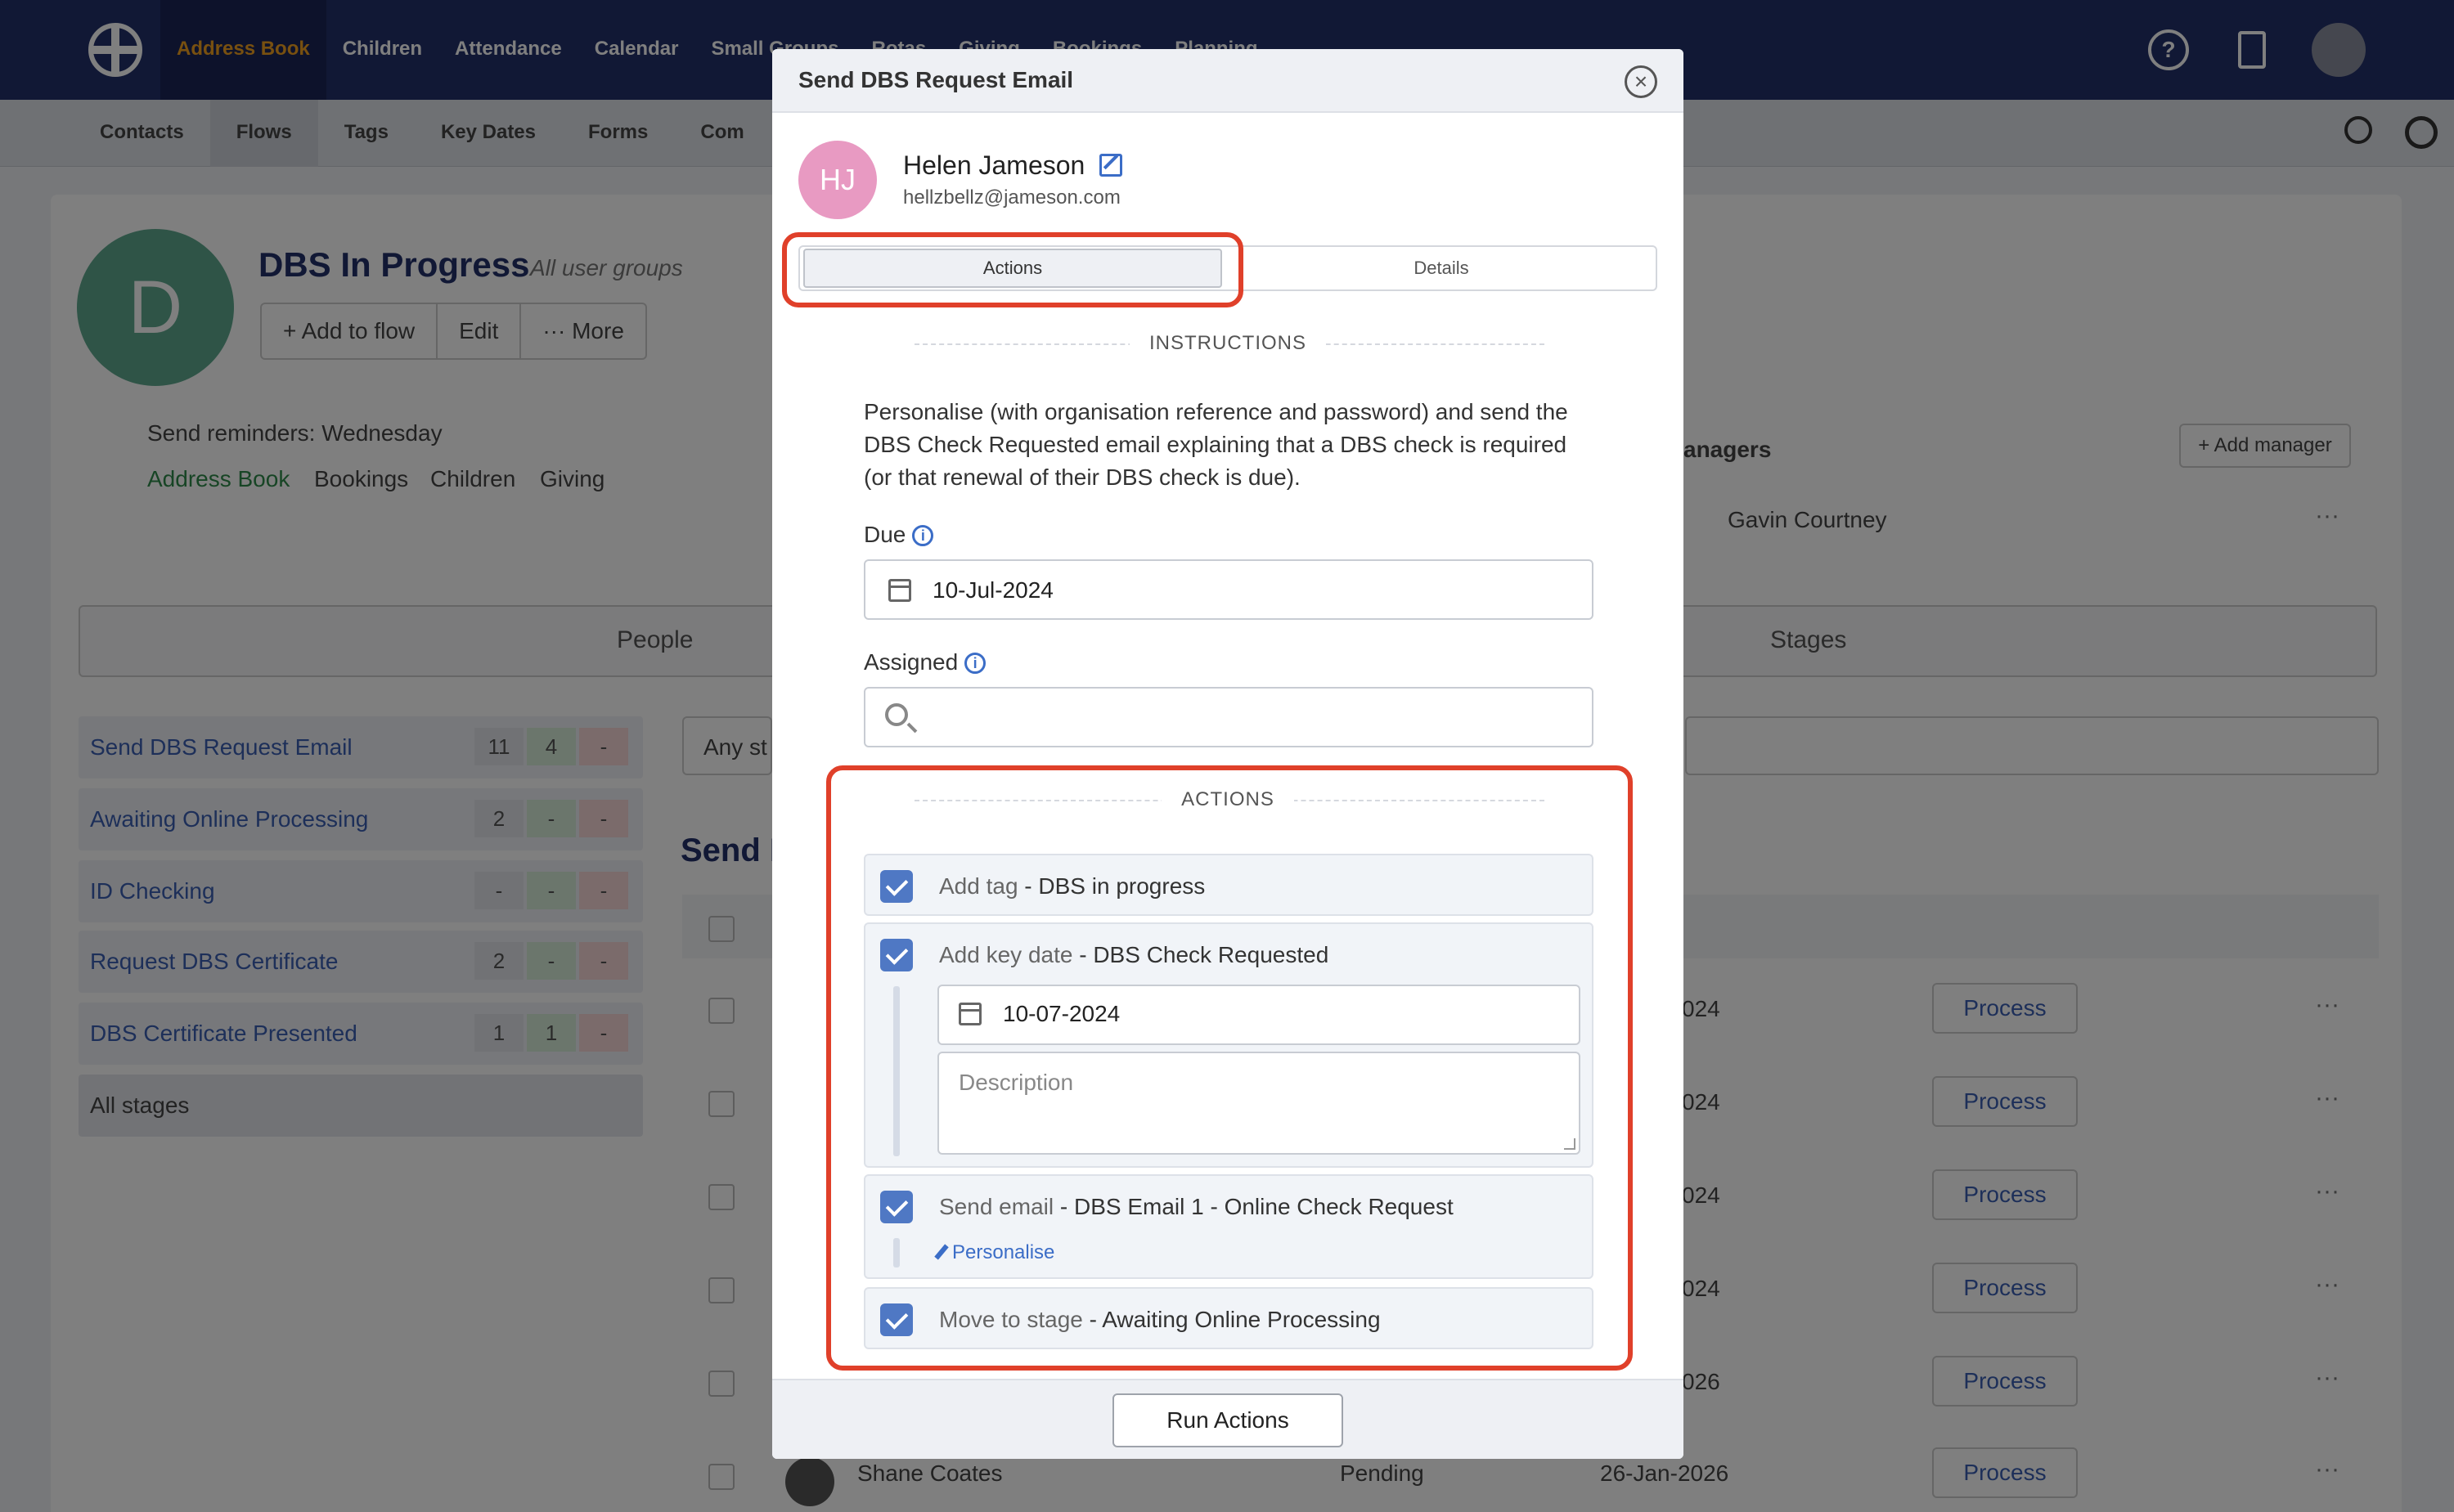 This screenshot has width=2454, height=1512. I want to click on actions-heading: ACTIONS, so click(1227, 799).